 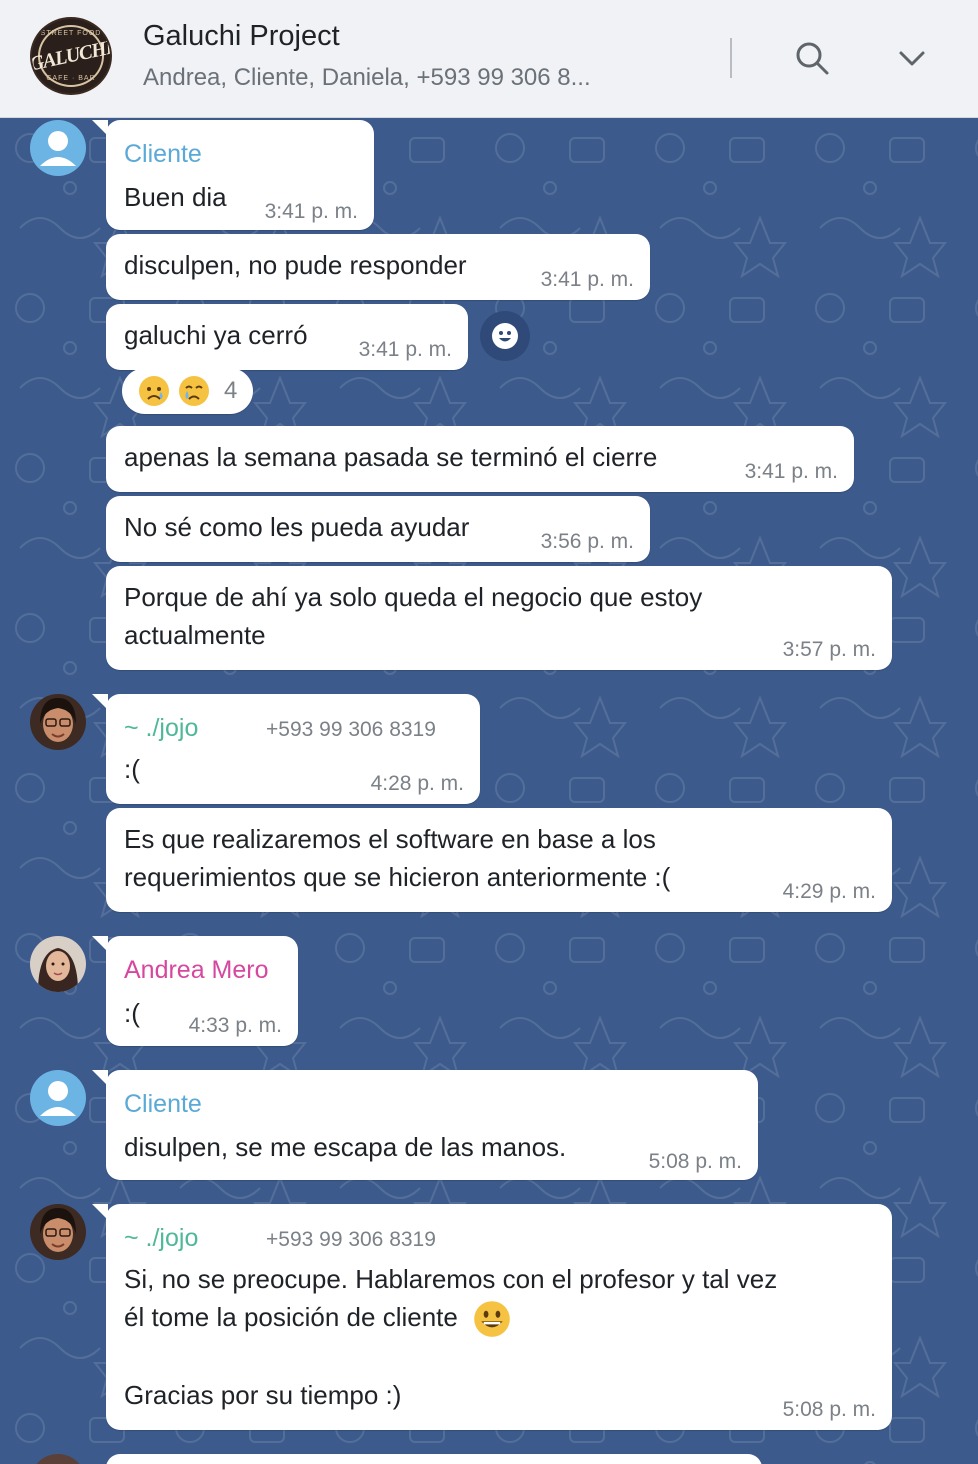 What do you see at coordinates (291, 1317) in the screenshot?
I see `message-text-segment: él tome la posición de cliente` at bounding box center [291, 1317].